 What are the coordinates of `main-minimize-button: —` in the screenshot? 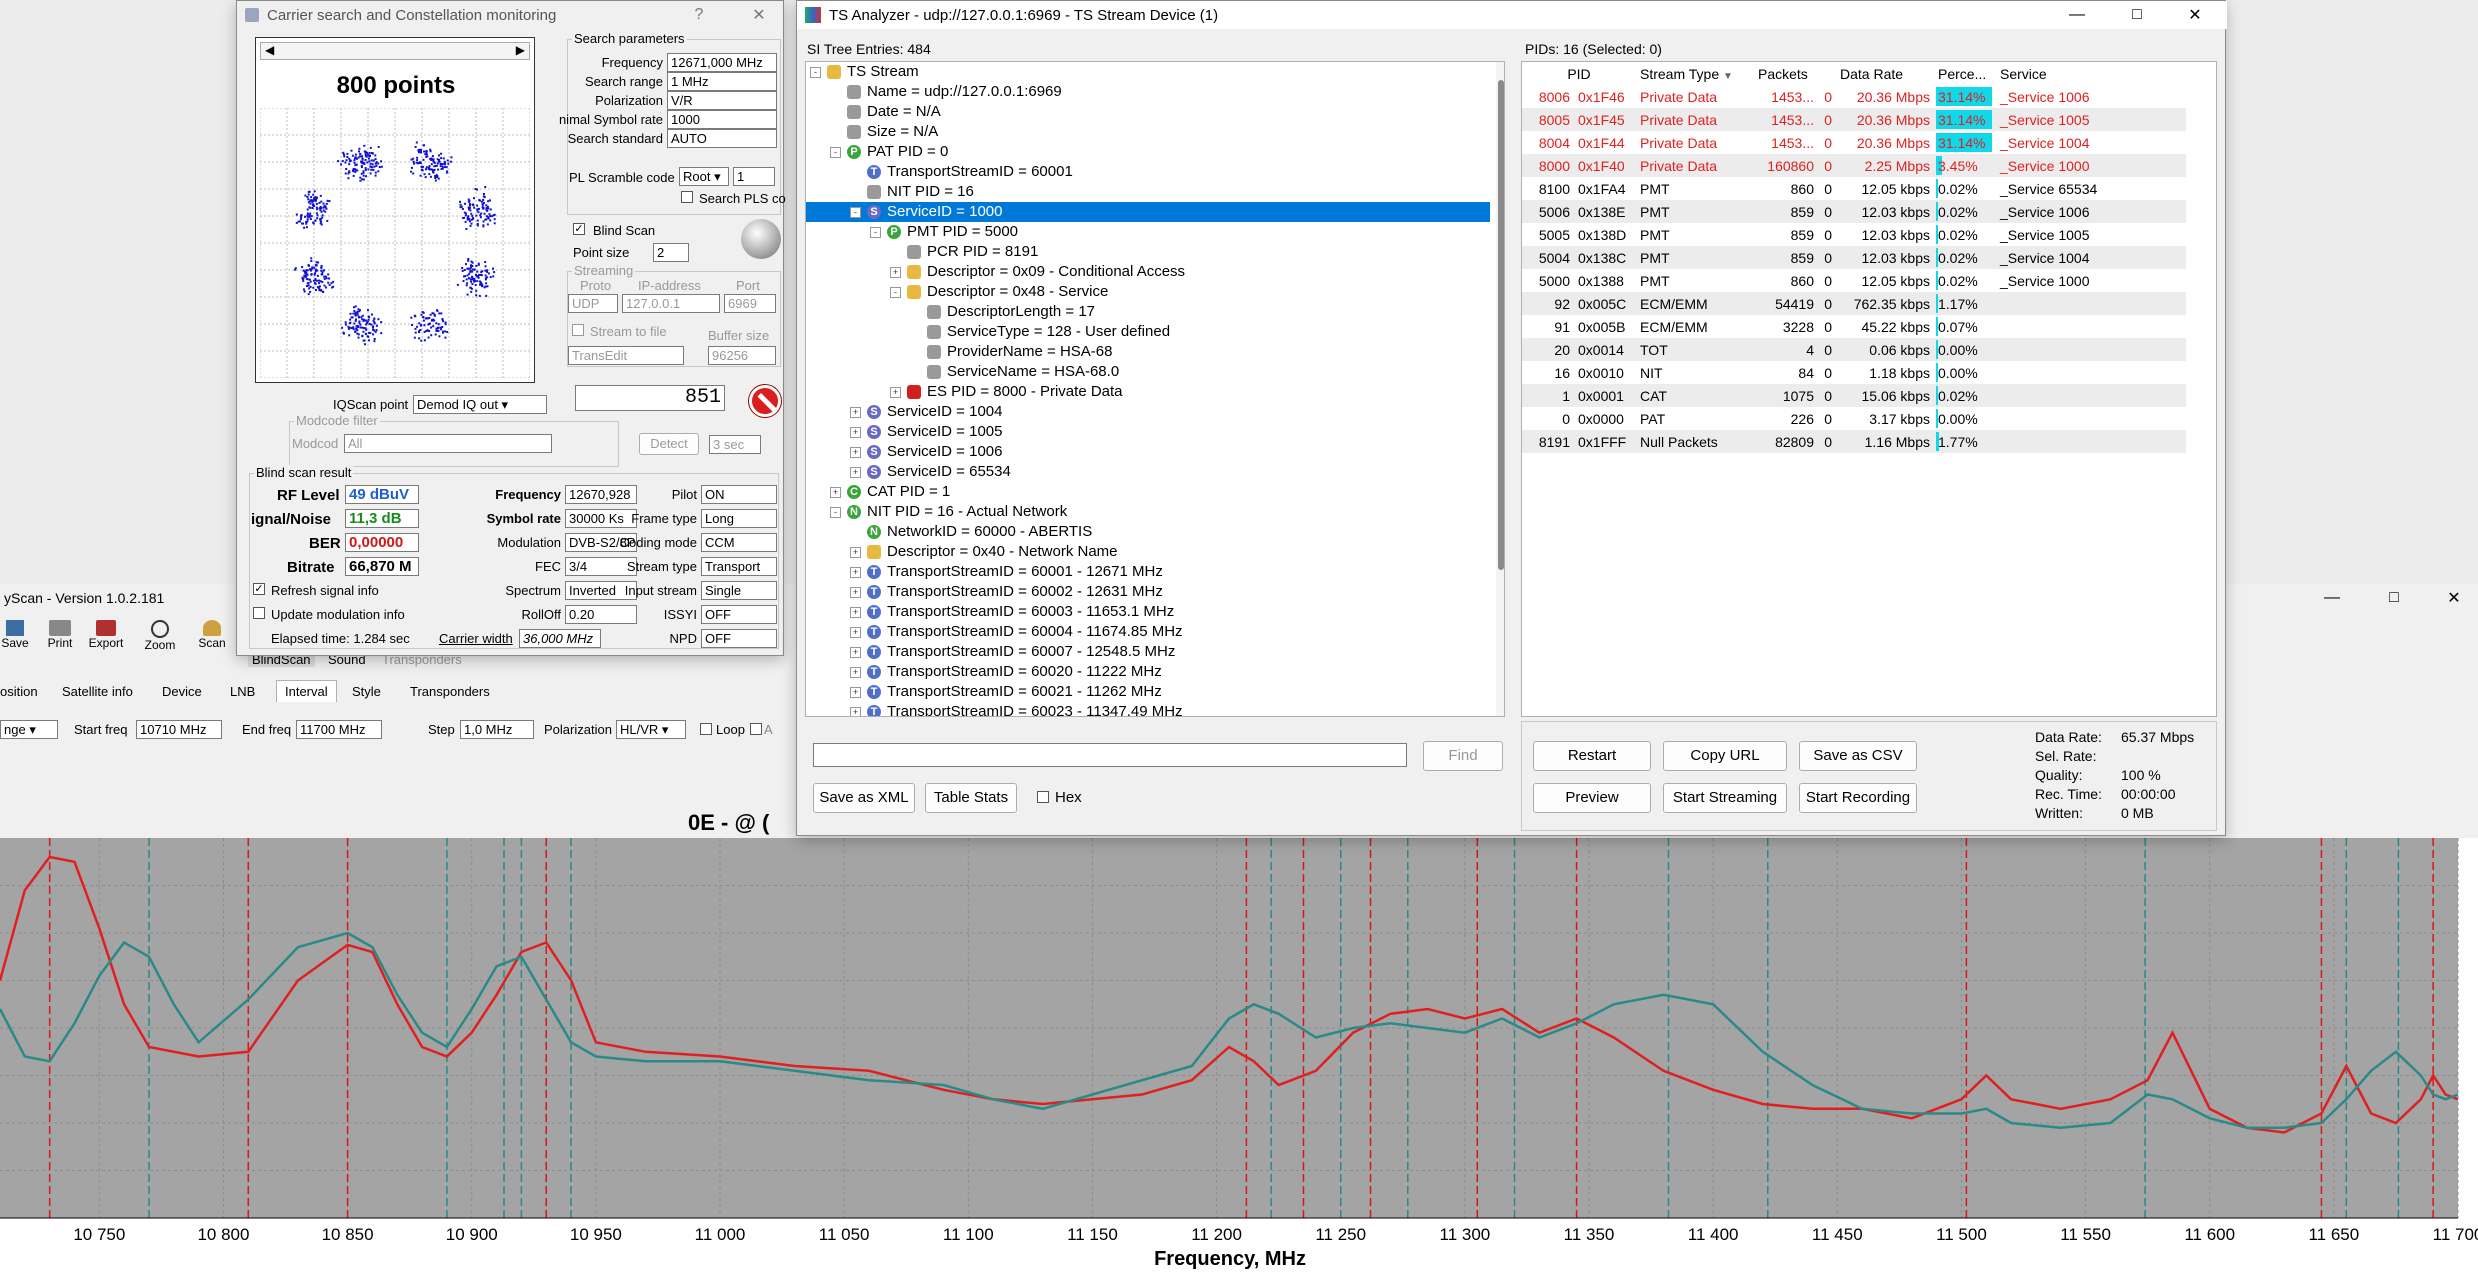 It's located at (2332, 598).